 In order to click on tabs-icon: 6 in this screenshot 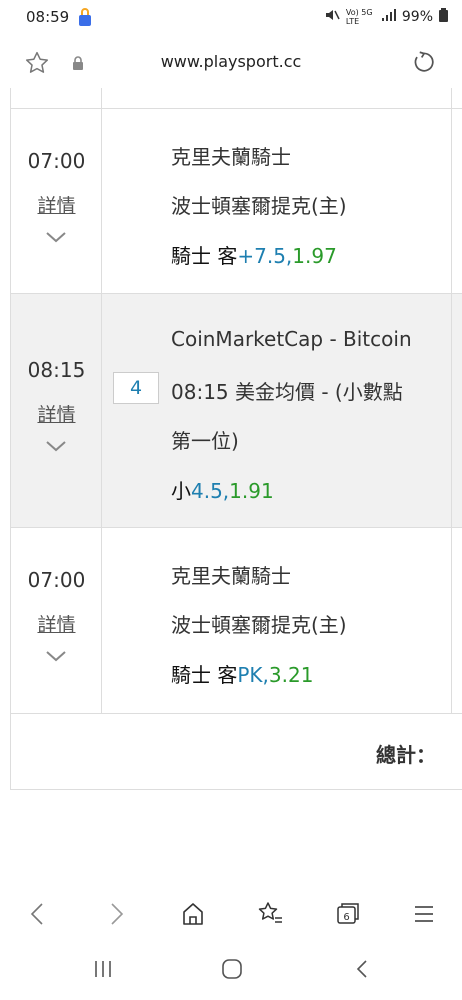, I will do `click(348, 916)`.